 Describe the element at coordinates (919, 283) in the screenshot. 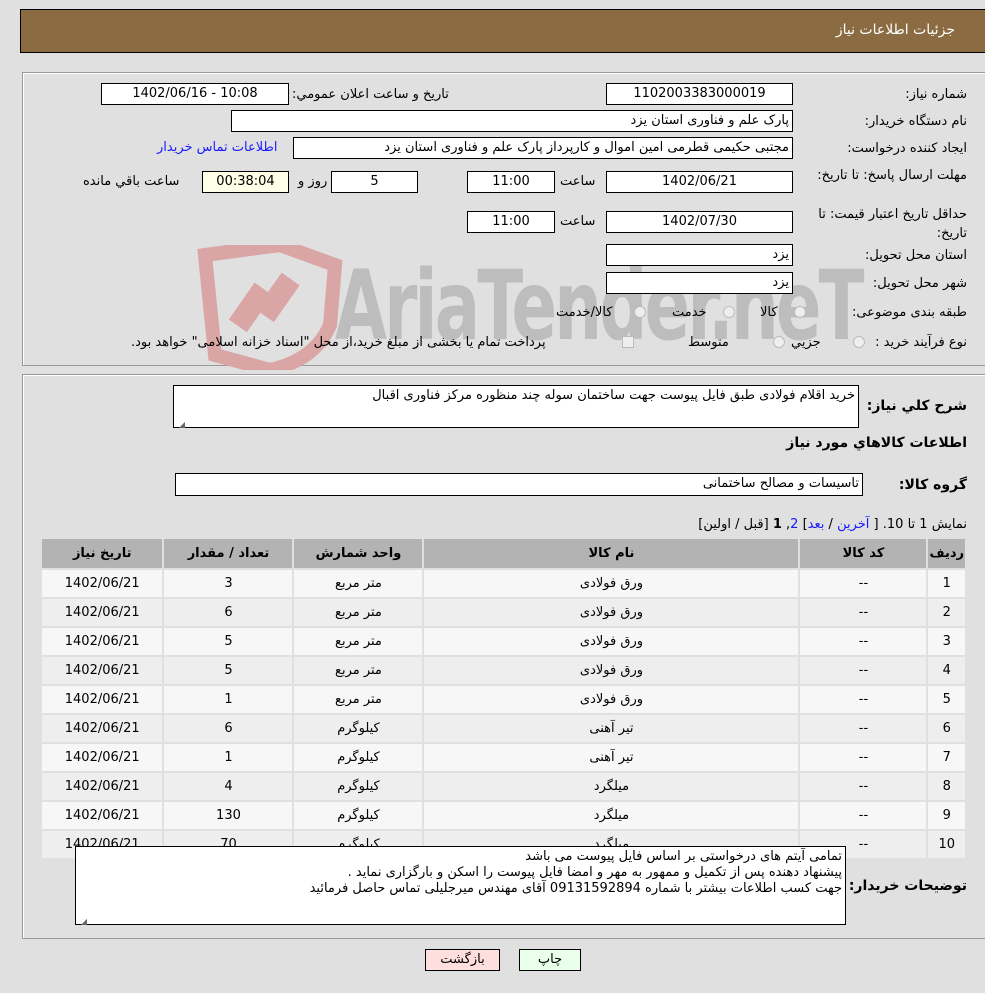

I see `city-label: شهر محل تحویل:` at that location.